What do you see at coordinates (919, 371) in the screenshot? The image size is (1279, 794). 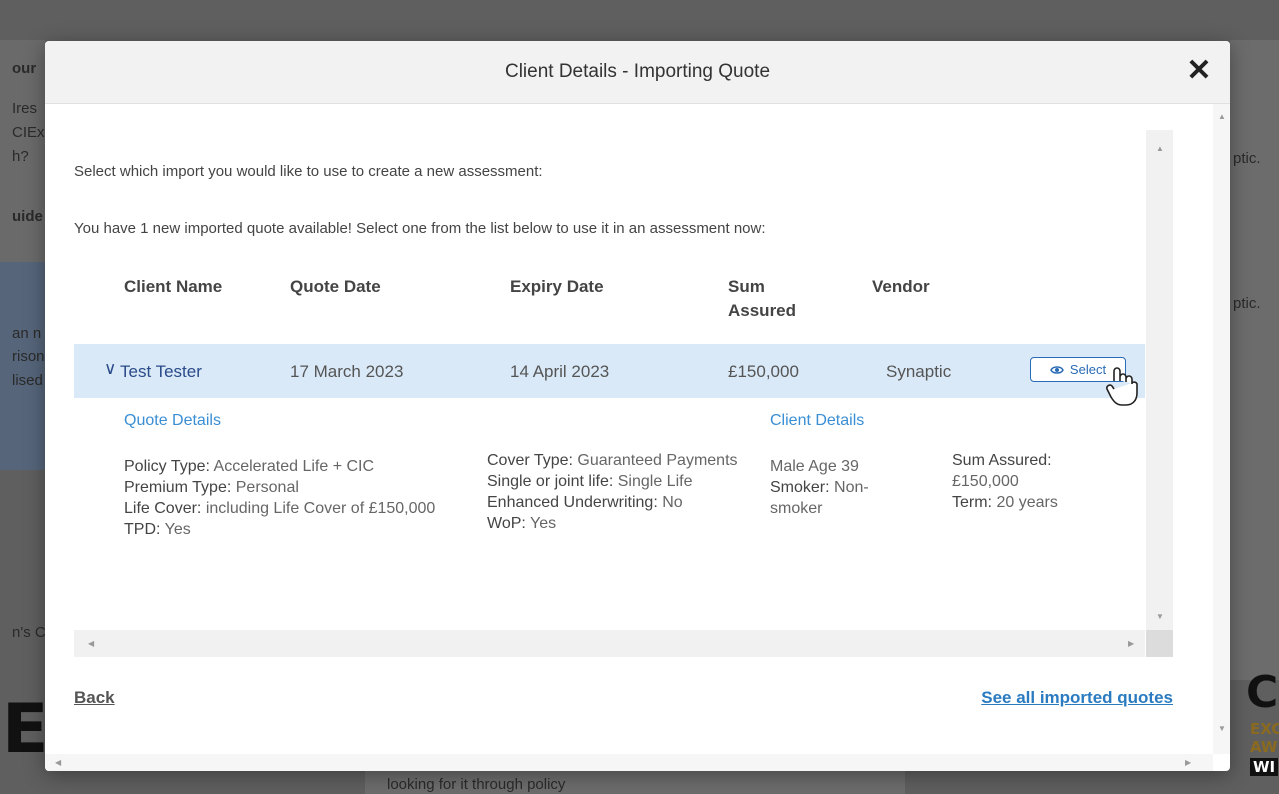 I see `row-vendor: Synaptic` at bounding box center [919, 371].